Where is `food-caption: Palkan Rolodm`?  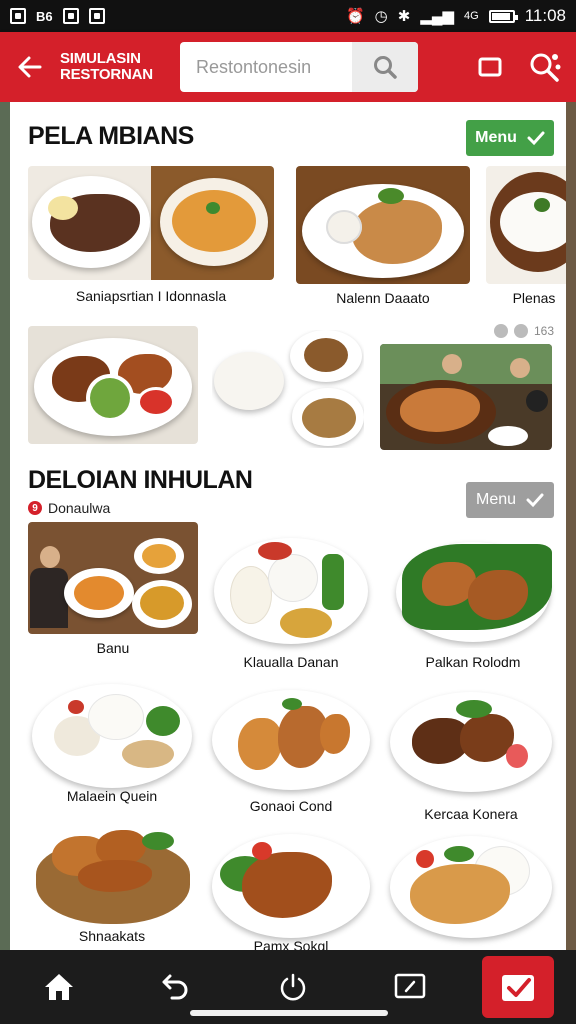 food-caption: Palkan Rolodm is located at coordinates (473, 662).